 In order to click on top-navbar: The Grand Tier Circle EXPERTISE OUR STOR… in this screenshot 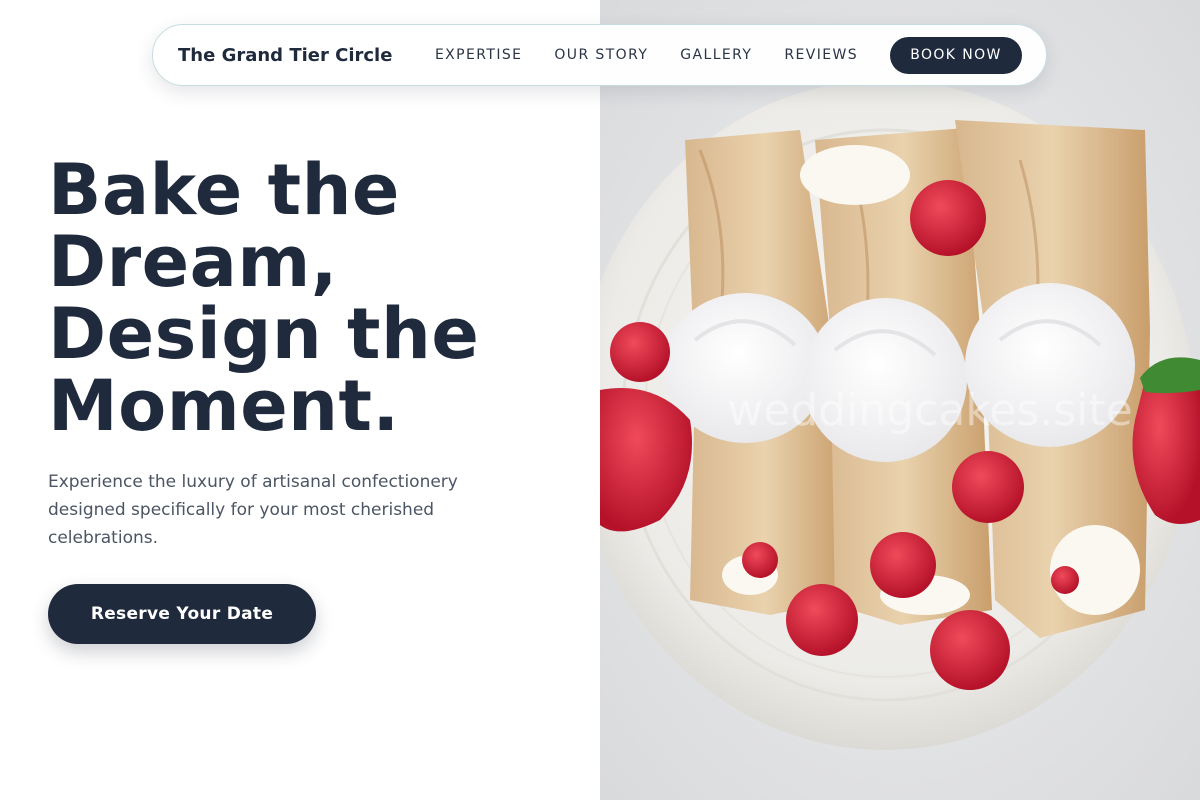, I will do `click(599, 55)`.